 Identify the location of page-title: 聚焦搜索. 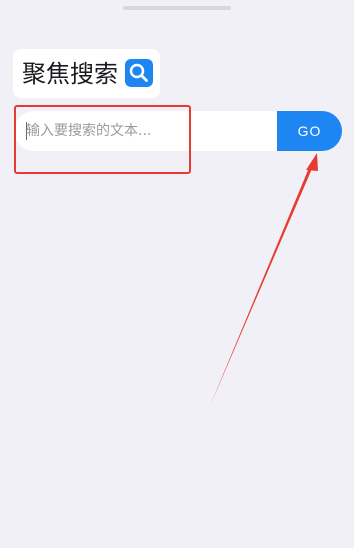
(70, 74).